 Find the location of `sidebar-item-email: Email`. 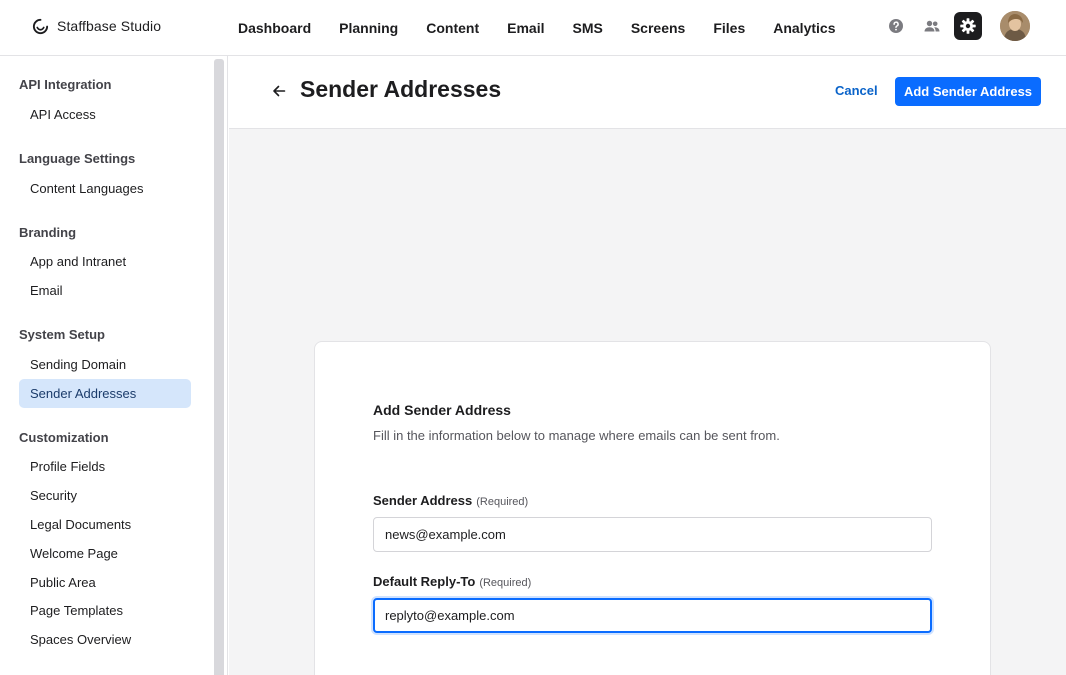

sidebar-item-email: Email is located at coordinates (105, 290).